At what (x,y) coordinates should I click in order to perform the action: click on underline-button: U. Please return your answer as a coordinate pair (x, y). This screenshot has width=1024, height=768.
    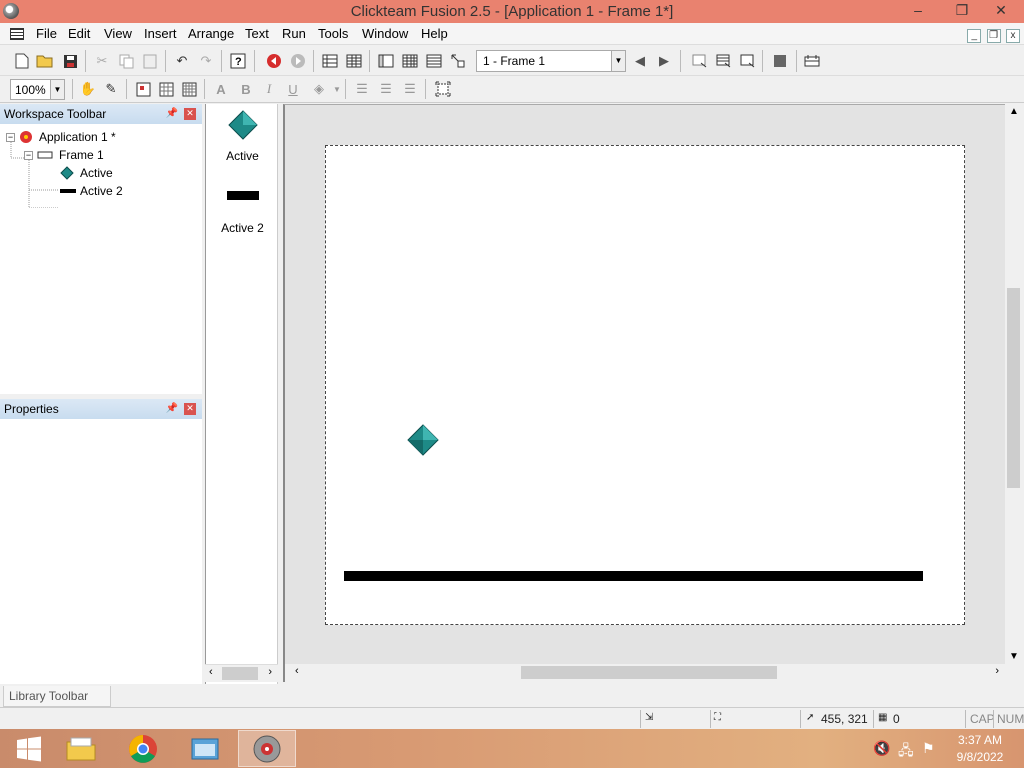
    Looking at the image, I should click on (293, 89).